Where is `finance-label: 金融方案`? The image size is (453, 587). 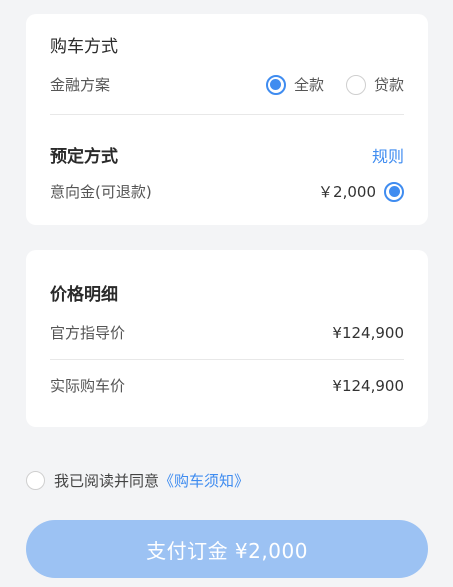 finance-label: 金融方案 is located at coordinates (80, 85).